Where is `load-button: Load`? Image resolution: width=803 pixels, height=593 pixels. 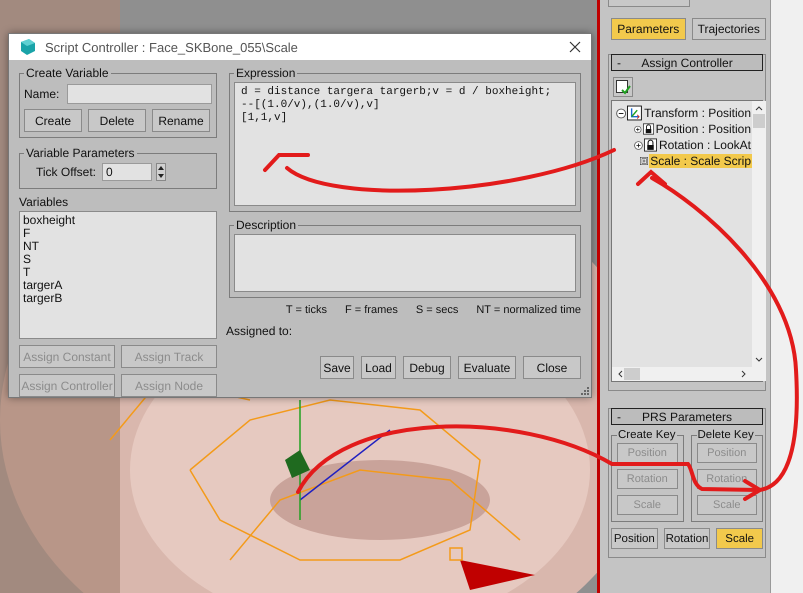 load-button: Load is located at coordinates (378, 367).